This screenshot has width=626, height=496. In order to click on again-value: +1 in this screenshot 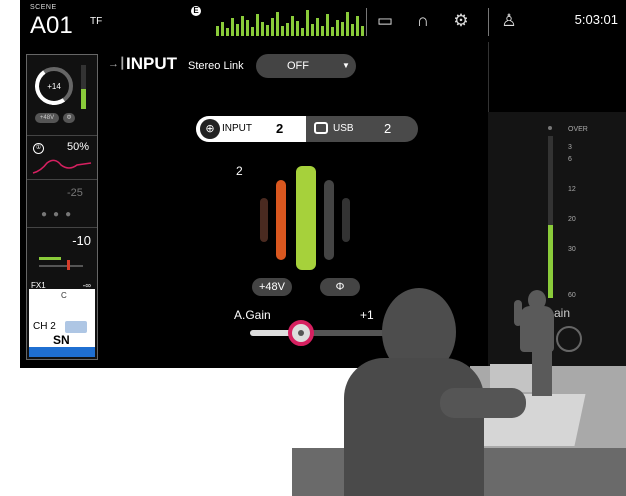, I will do `click(367, 315)`.